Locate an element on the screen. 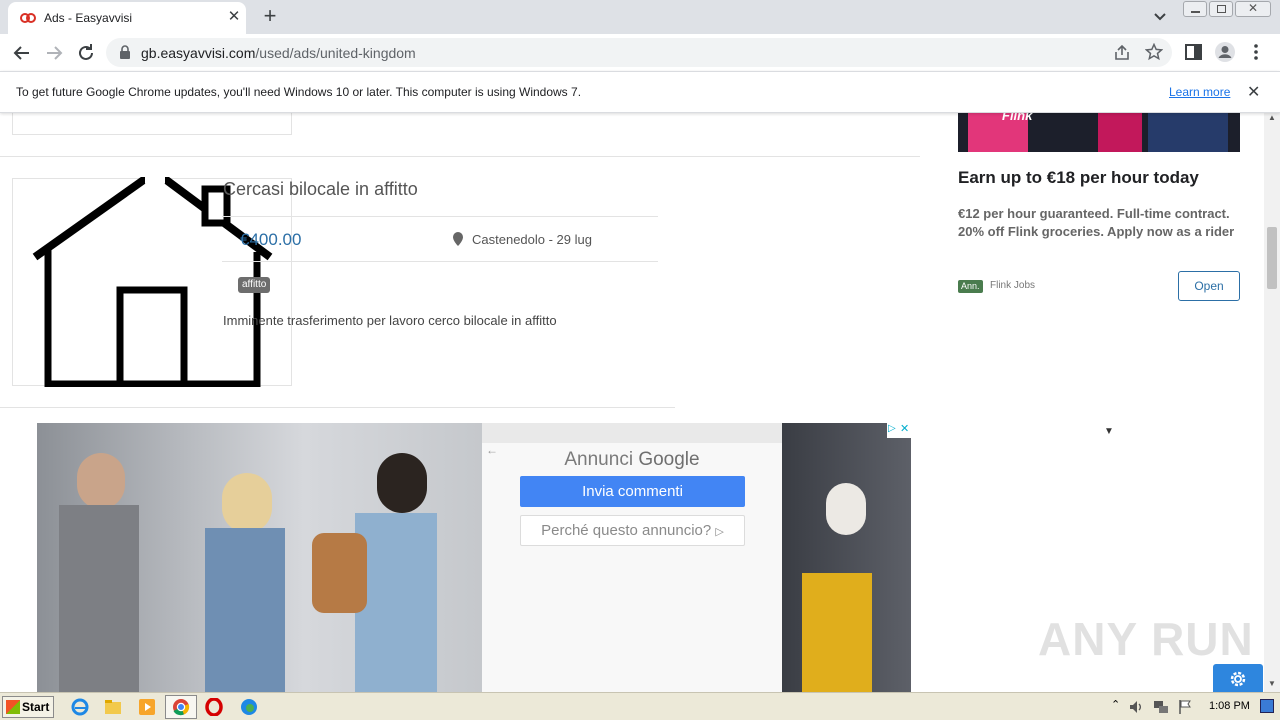 The image size is (1280, 720). gear-icon is located at coordinates (1238, 679).